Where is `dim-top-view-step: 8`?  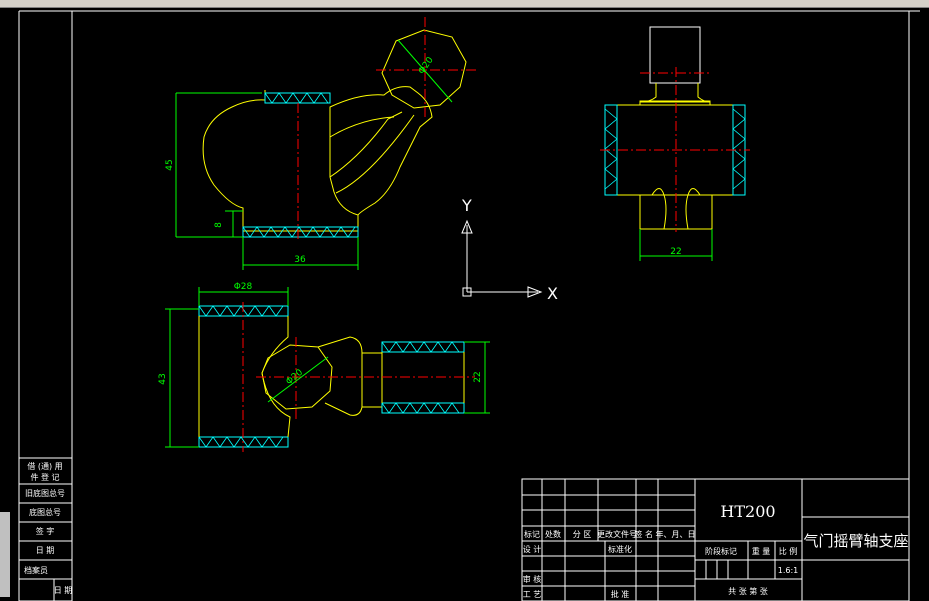
dim-top-view-step: 8 is located at coordinates (219, 225).